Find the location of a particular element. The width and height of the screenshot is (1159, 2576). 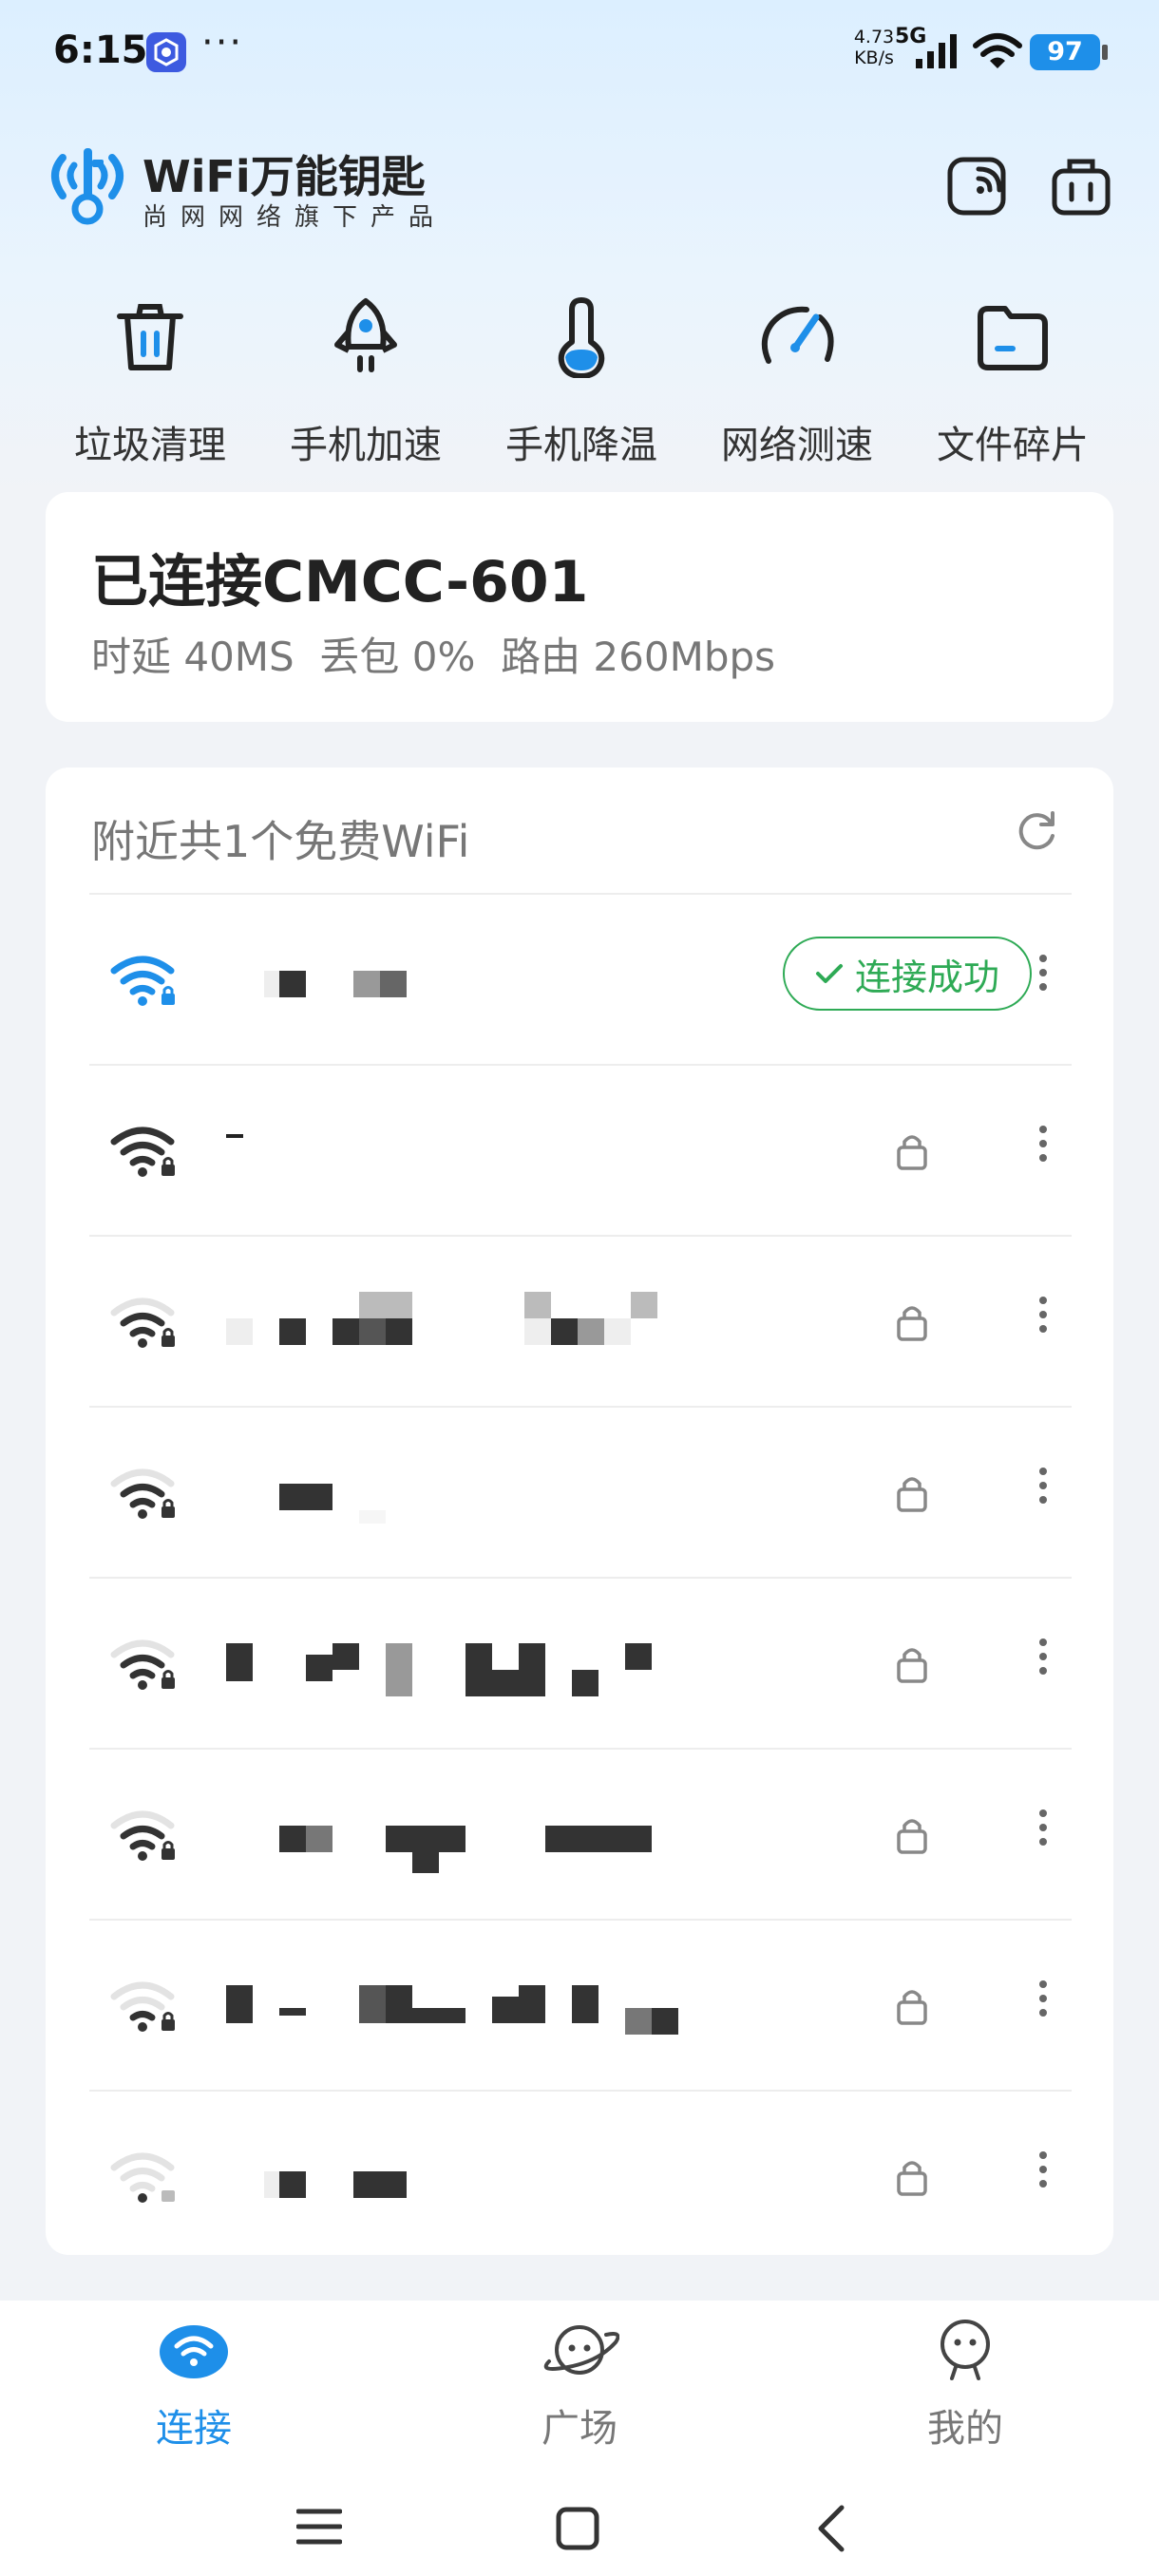

nav-tab-connect: 连接 is located at coordinates (194, 2381).